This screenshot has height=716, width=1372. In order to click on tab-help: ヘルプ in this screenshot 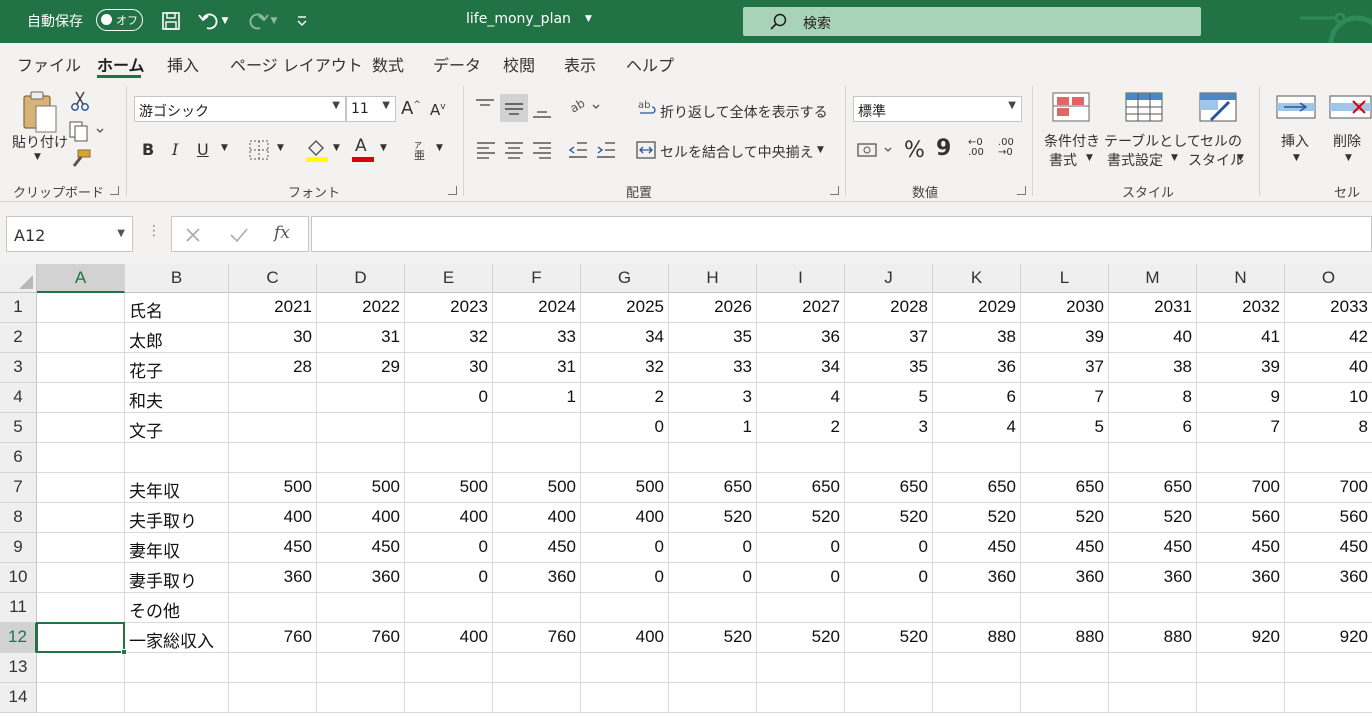, I will do `click(650, 64)`.